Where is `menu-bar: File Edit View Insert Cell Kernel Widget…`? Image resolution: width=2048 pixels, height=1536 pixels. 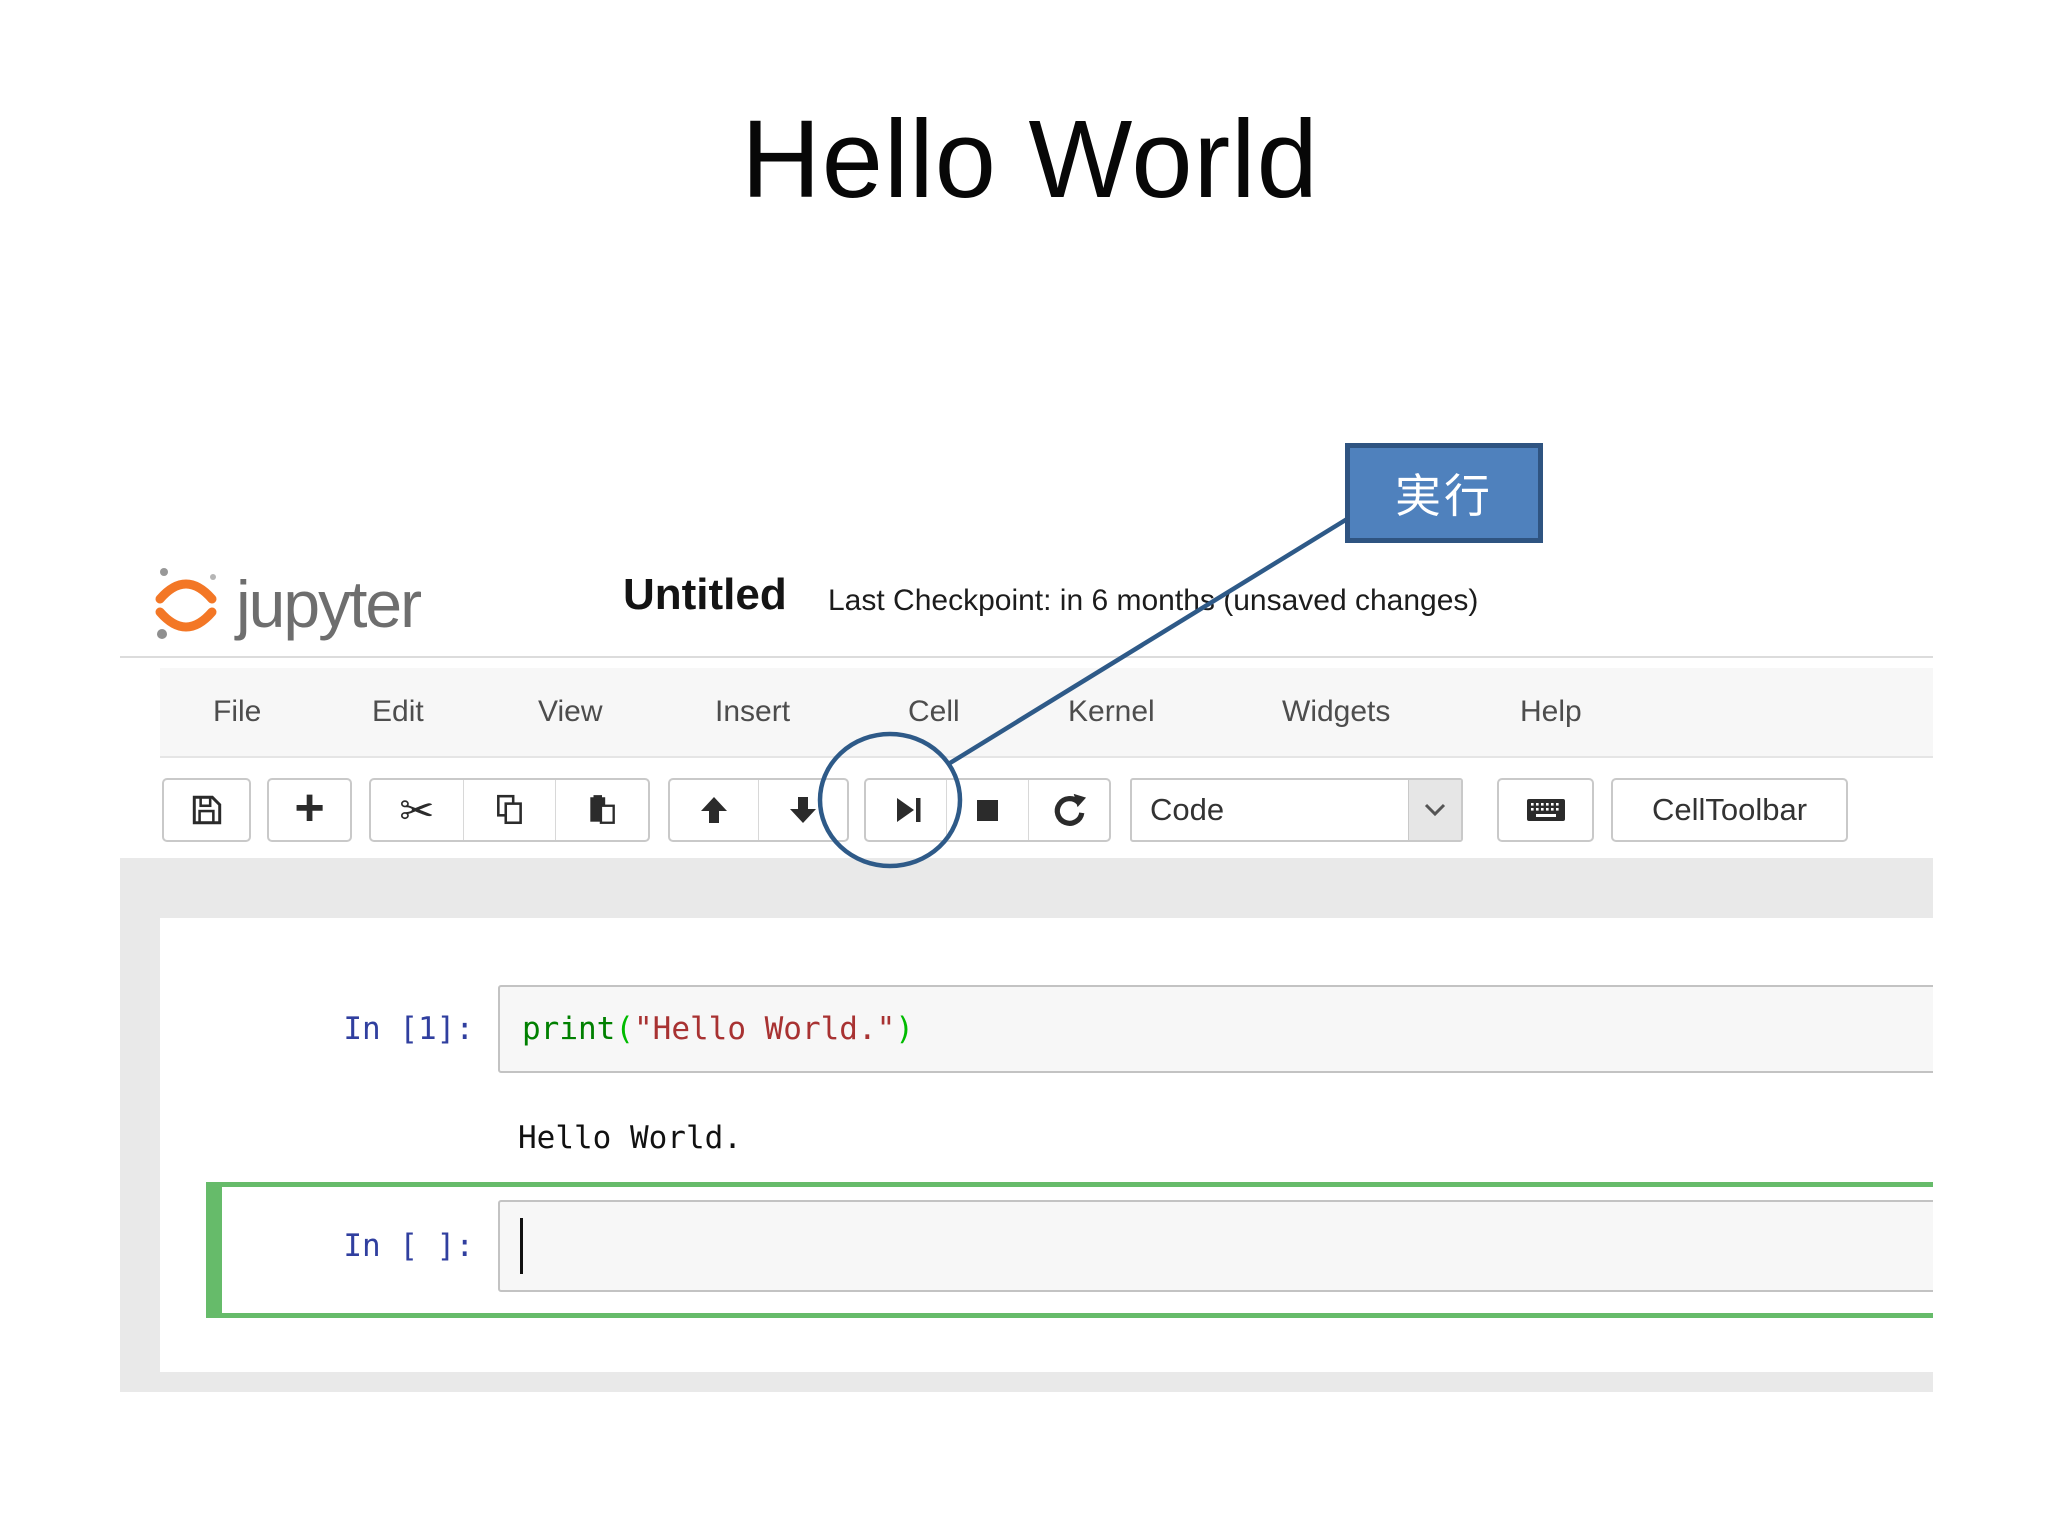
menu-bar: File Edit View Insert Cell Kernel Widget… is located at coordinates (1046, 713).